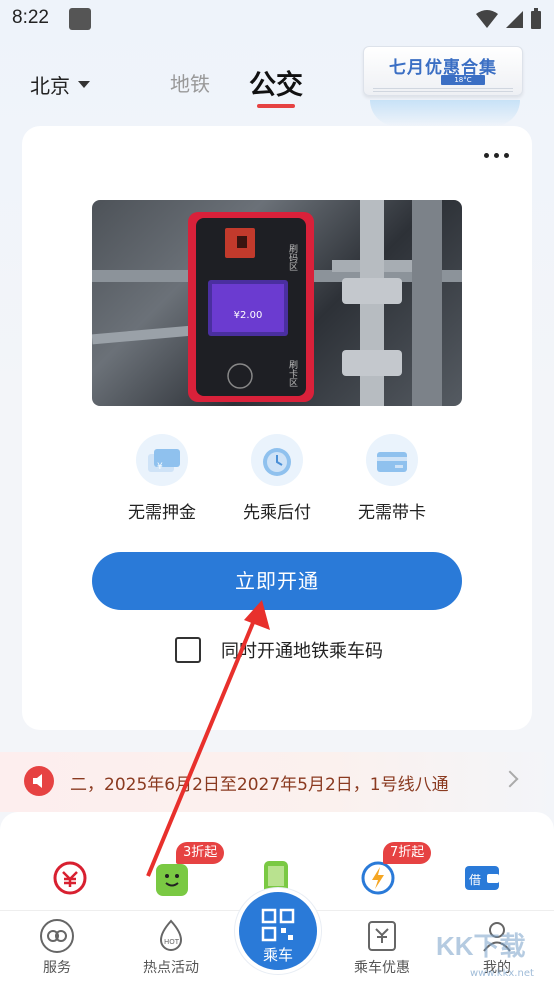  Describe the element at coordinates (172, 942) in the screenshot. I see `svg-text: HOT` at that location.